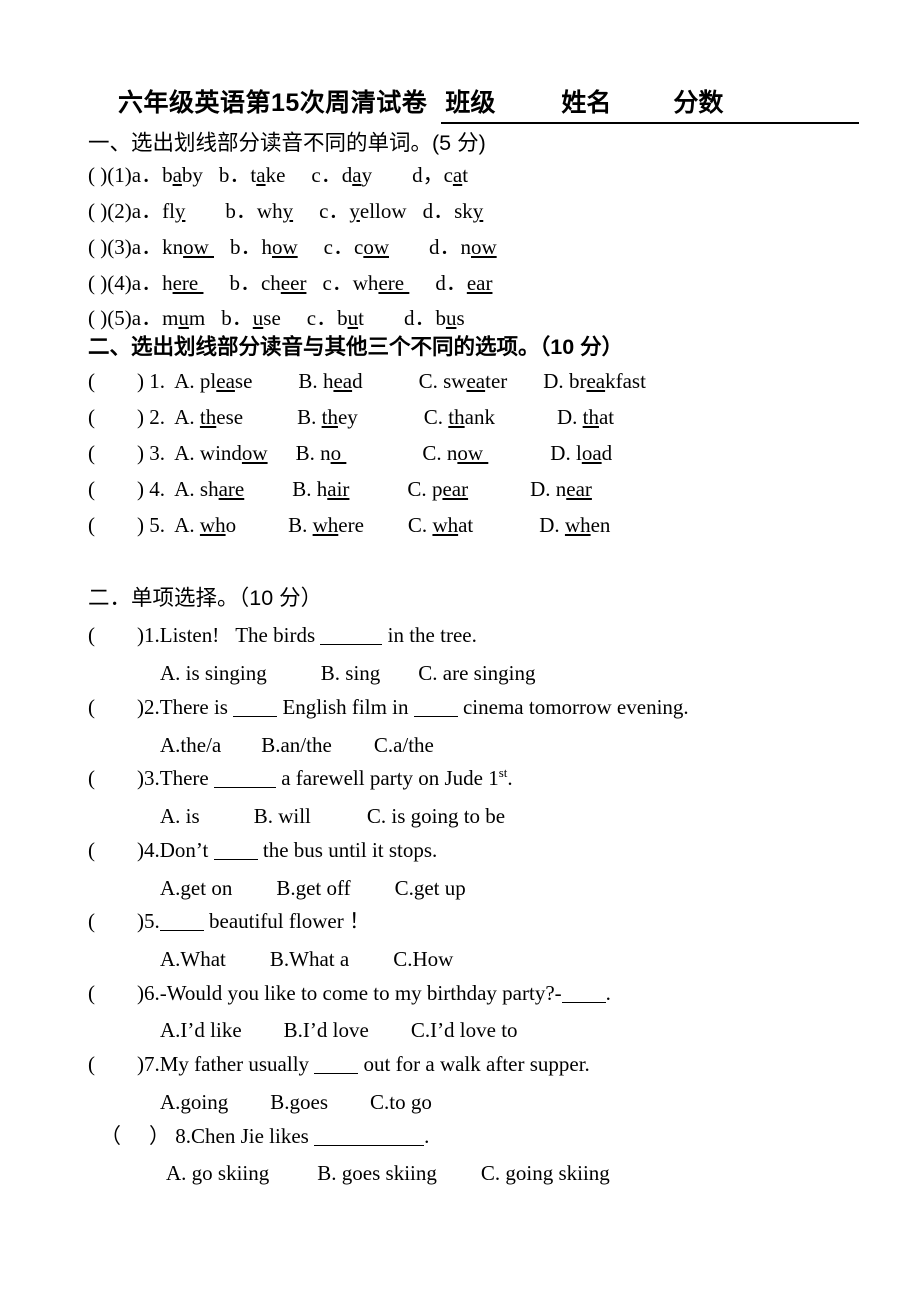 This screenshot has width=920, height=1302. I want to click on option-a: A. these, so click(209, 417).